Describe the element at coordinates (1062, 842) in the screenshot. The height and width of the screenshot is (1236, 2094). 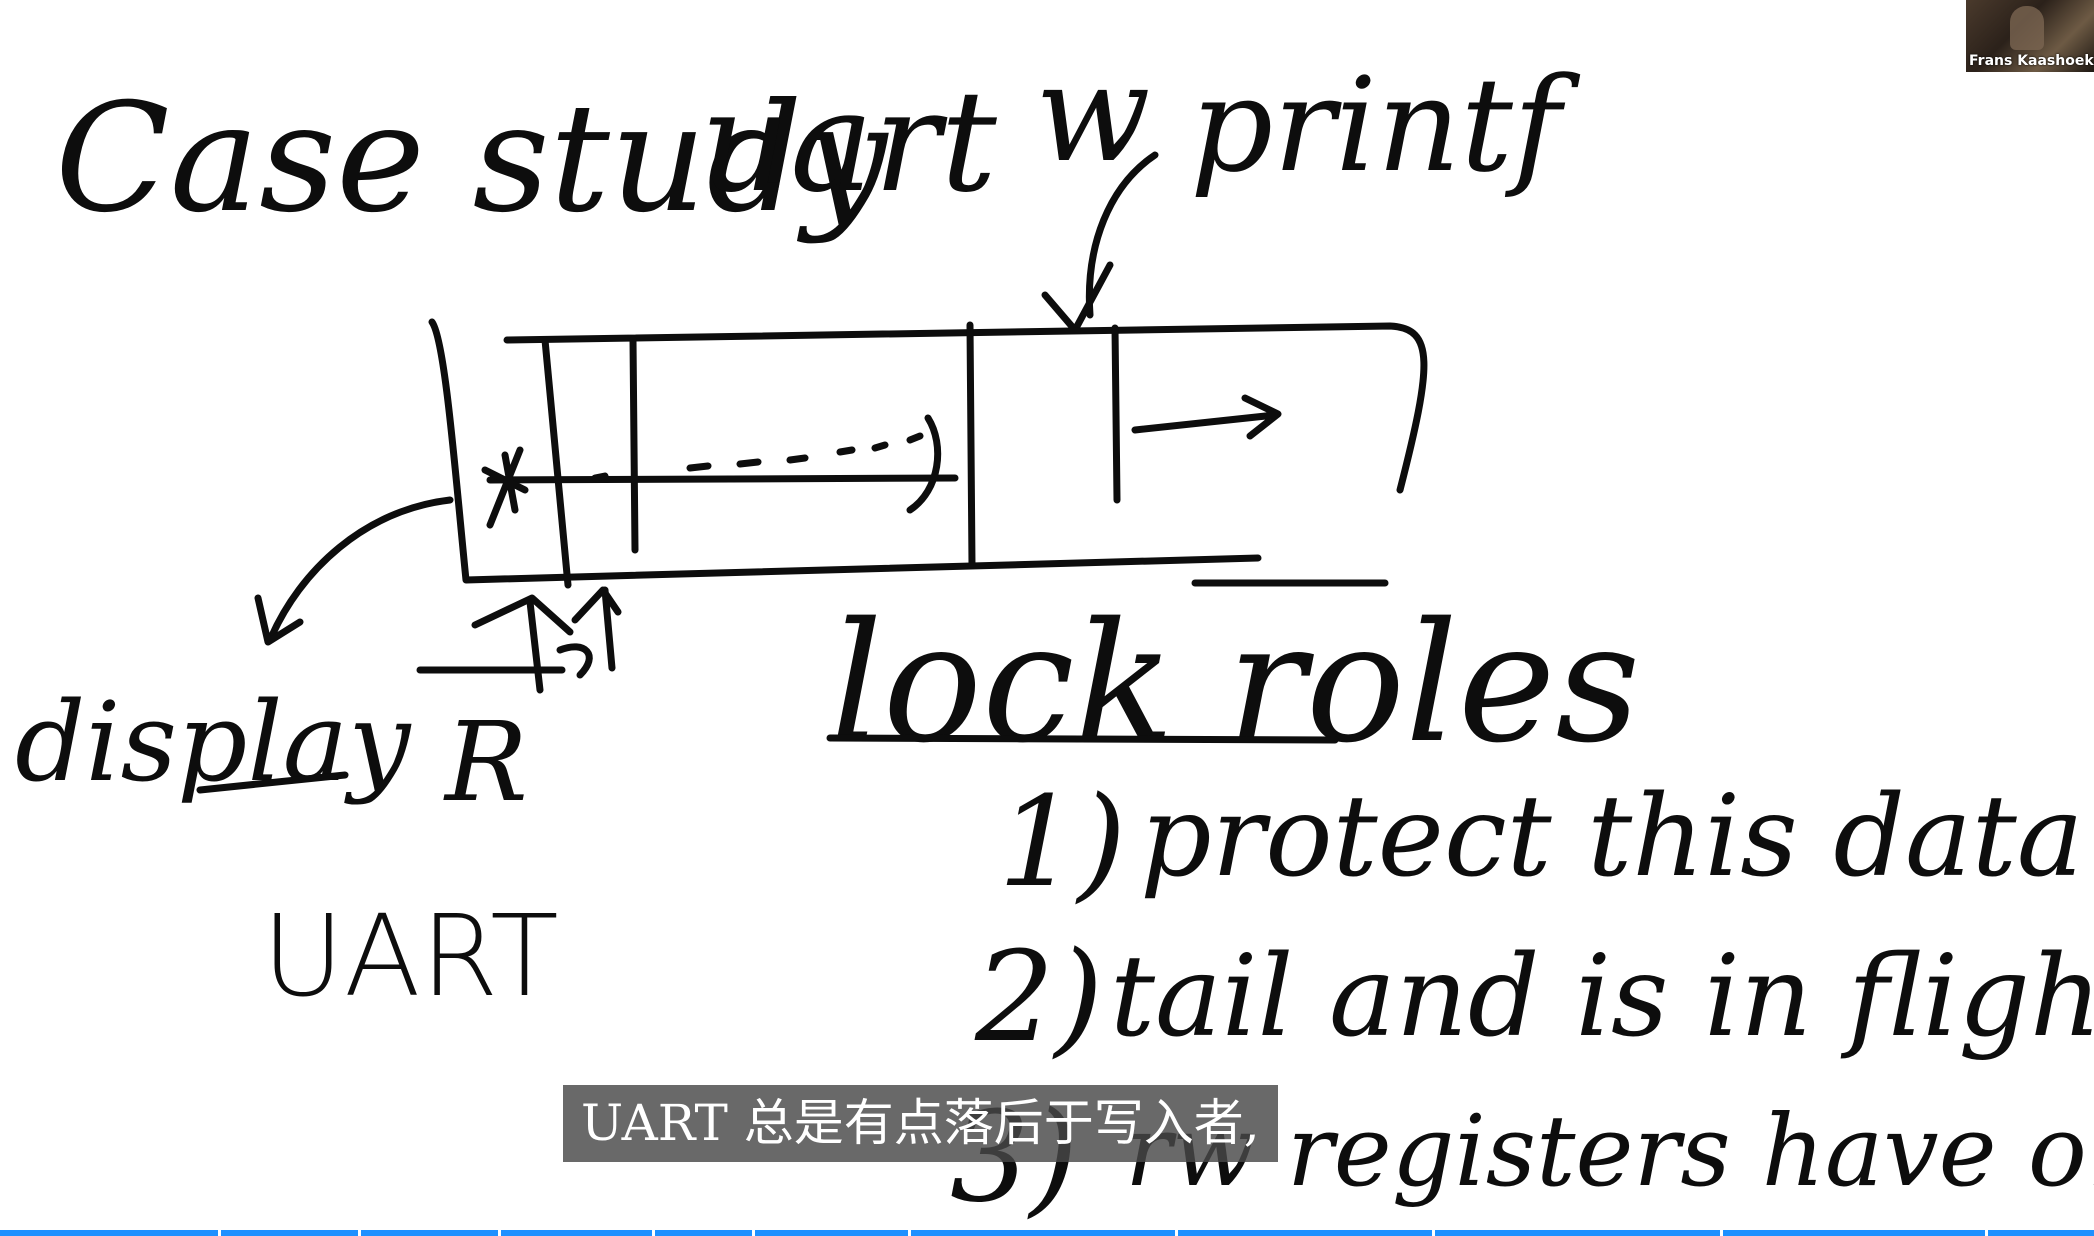
I see `list-item-1-number: 1)` at that location.